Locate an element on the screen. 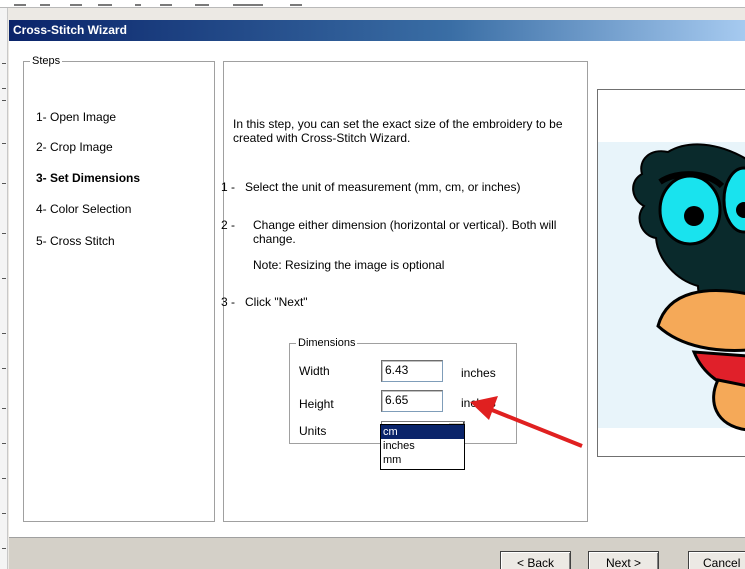 The width and height of the screenshot is (745, 569). width-input: 6.43 is located at coordinates (412, 371).